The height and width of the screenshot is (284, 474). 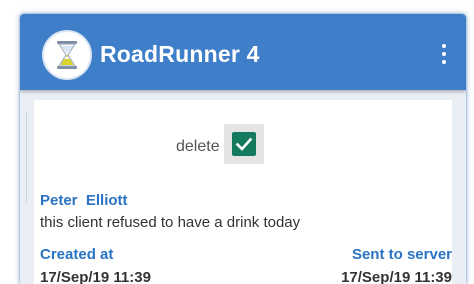 I want to click on created-at-value: 17/Sep/19 11:39, so click(x=95, y=276).